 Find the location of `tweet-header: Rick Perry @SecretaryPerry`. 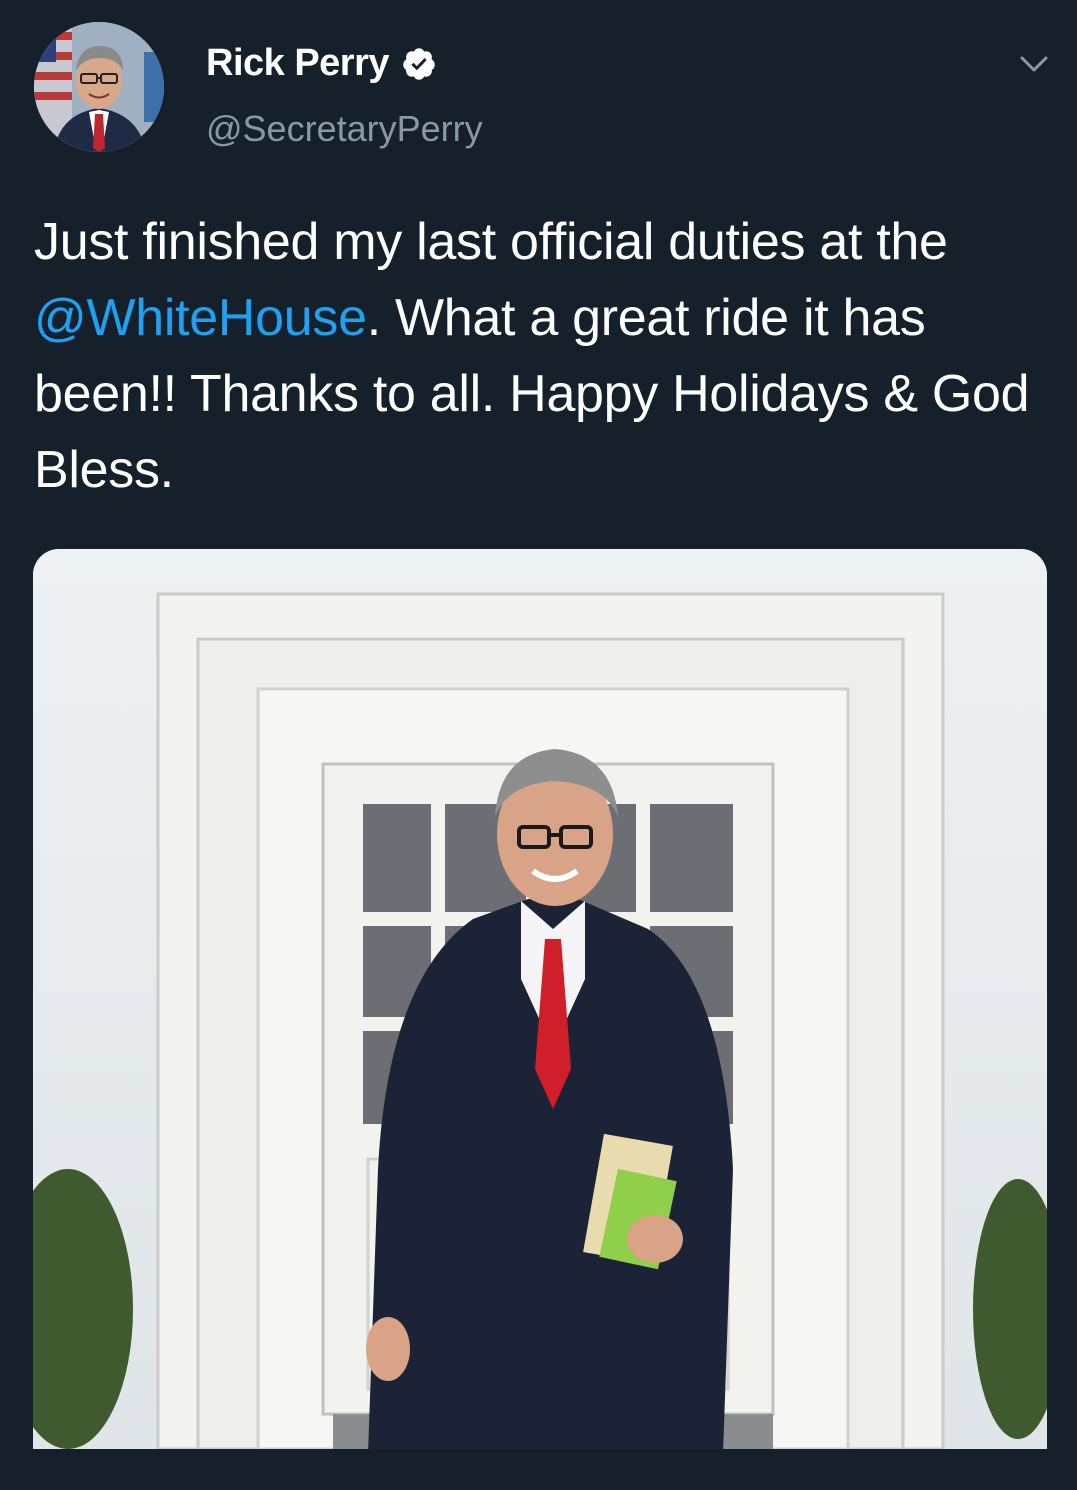

tweet-header: Rick Perry @SecretaryPerry is located at coordinates (538, 90).